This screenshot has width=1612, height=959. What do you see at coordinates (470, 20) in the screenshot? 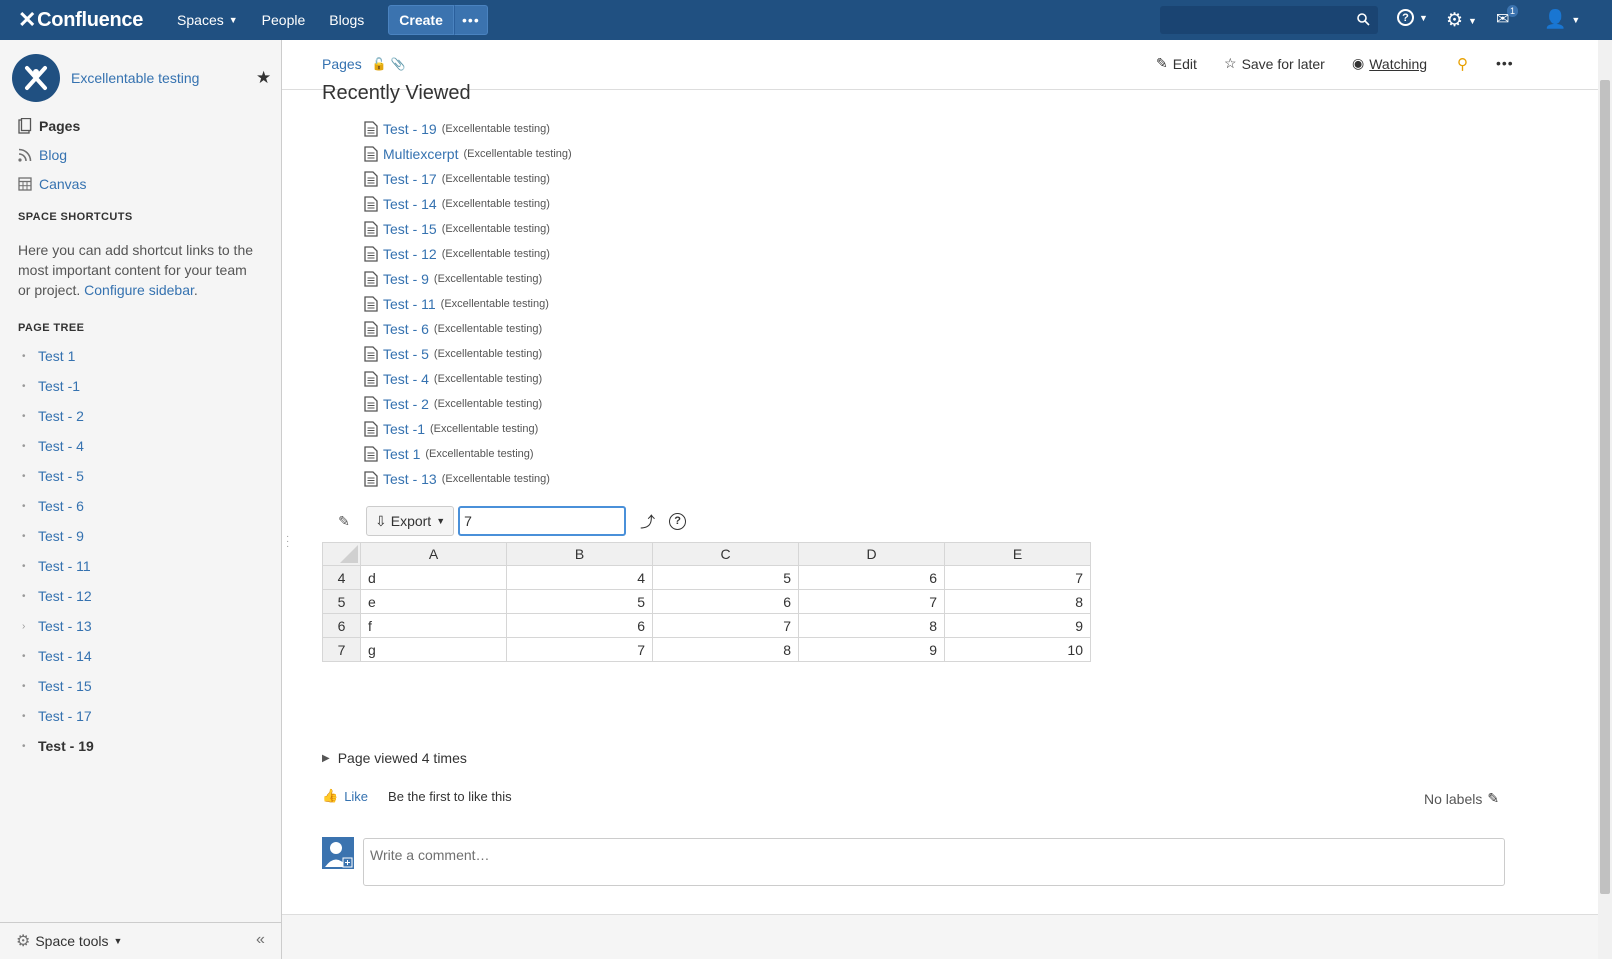
I see `create-more-button: •••` at bounding box center [470, 20].